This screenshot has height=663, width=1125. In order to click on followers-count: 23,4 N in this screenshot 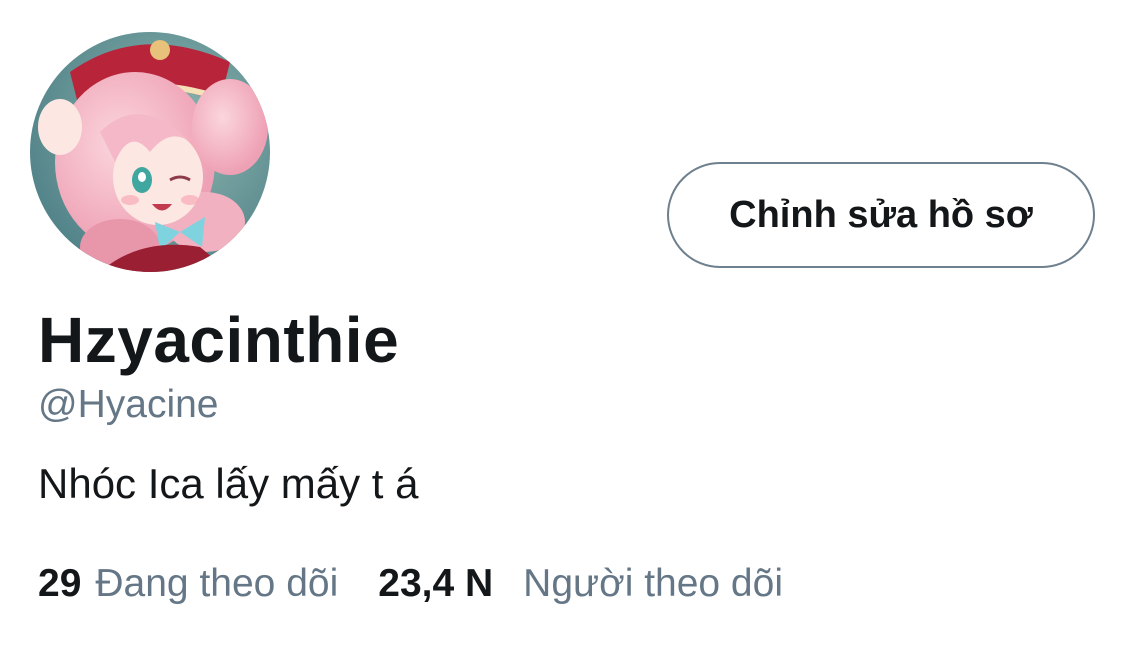, I will do `click(436, 583)`.